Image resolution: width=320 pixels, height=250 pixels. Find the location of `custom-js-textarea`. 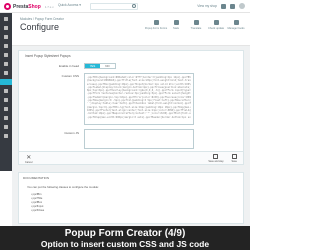

custom-js-textarea is located at coordinates (139, 139).